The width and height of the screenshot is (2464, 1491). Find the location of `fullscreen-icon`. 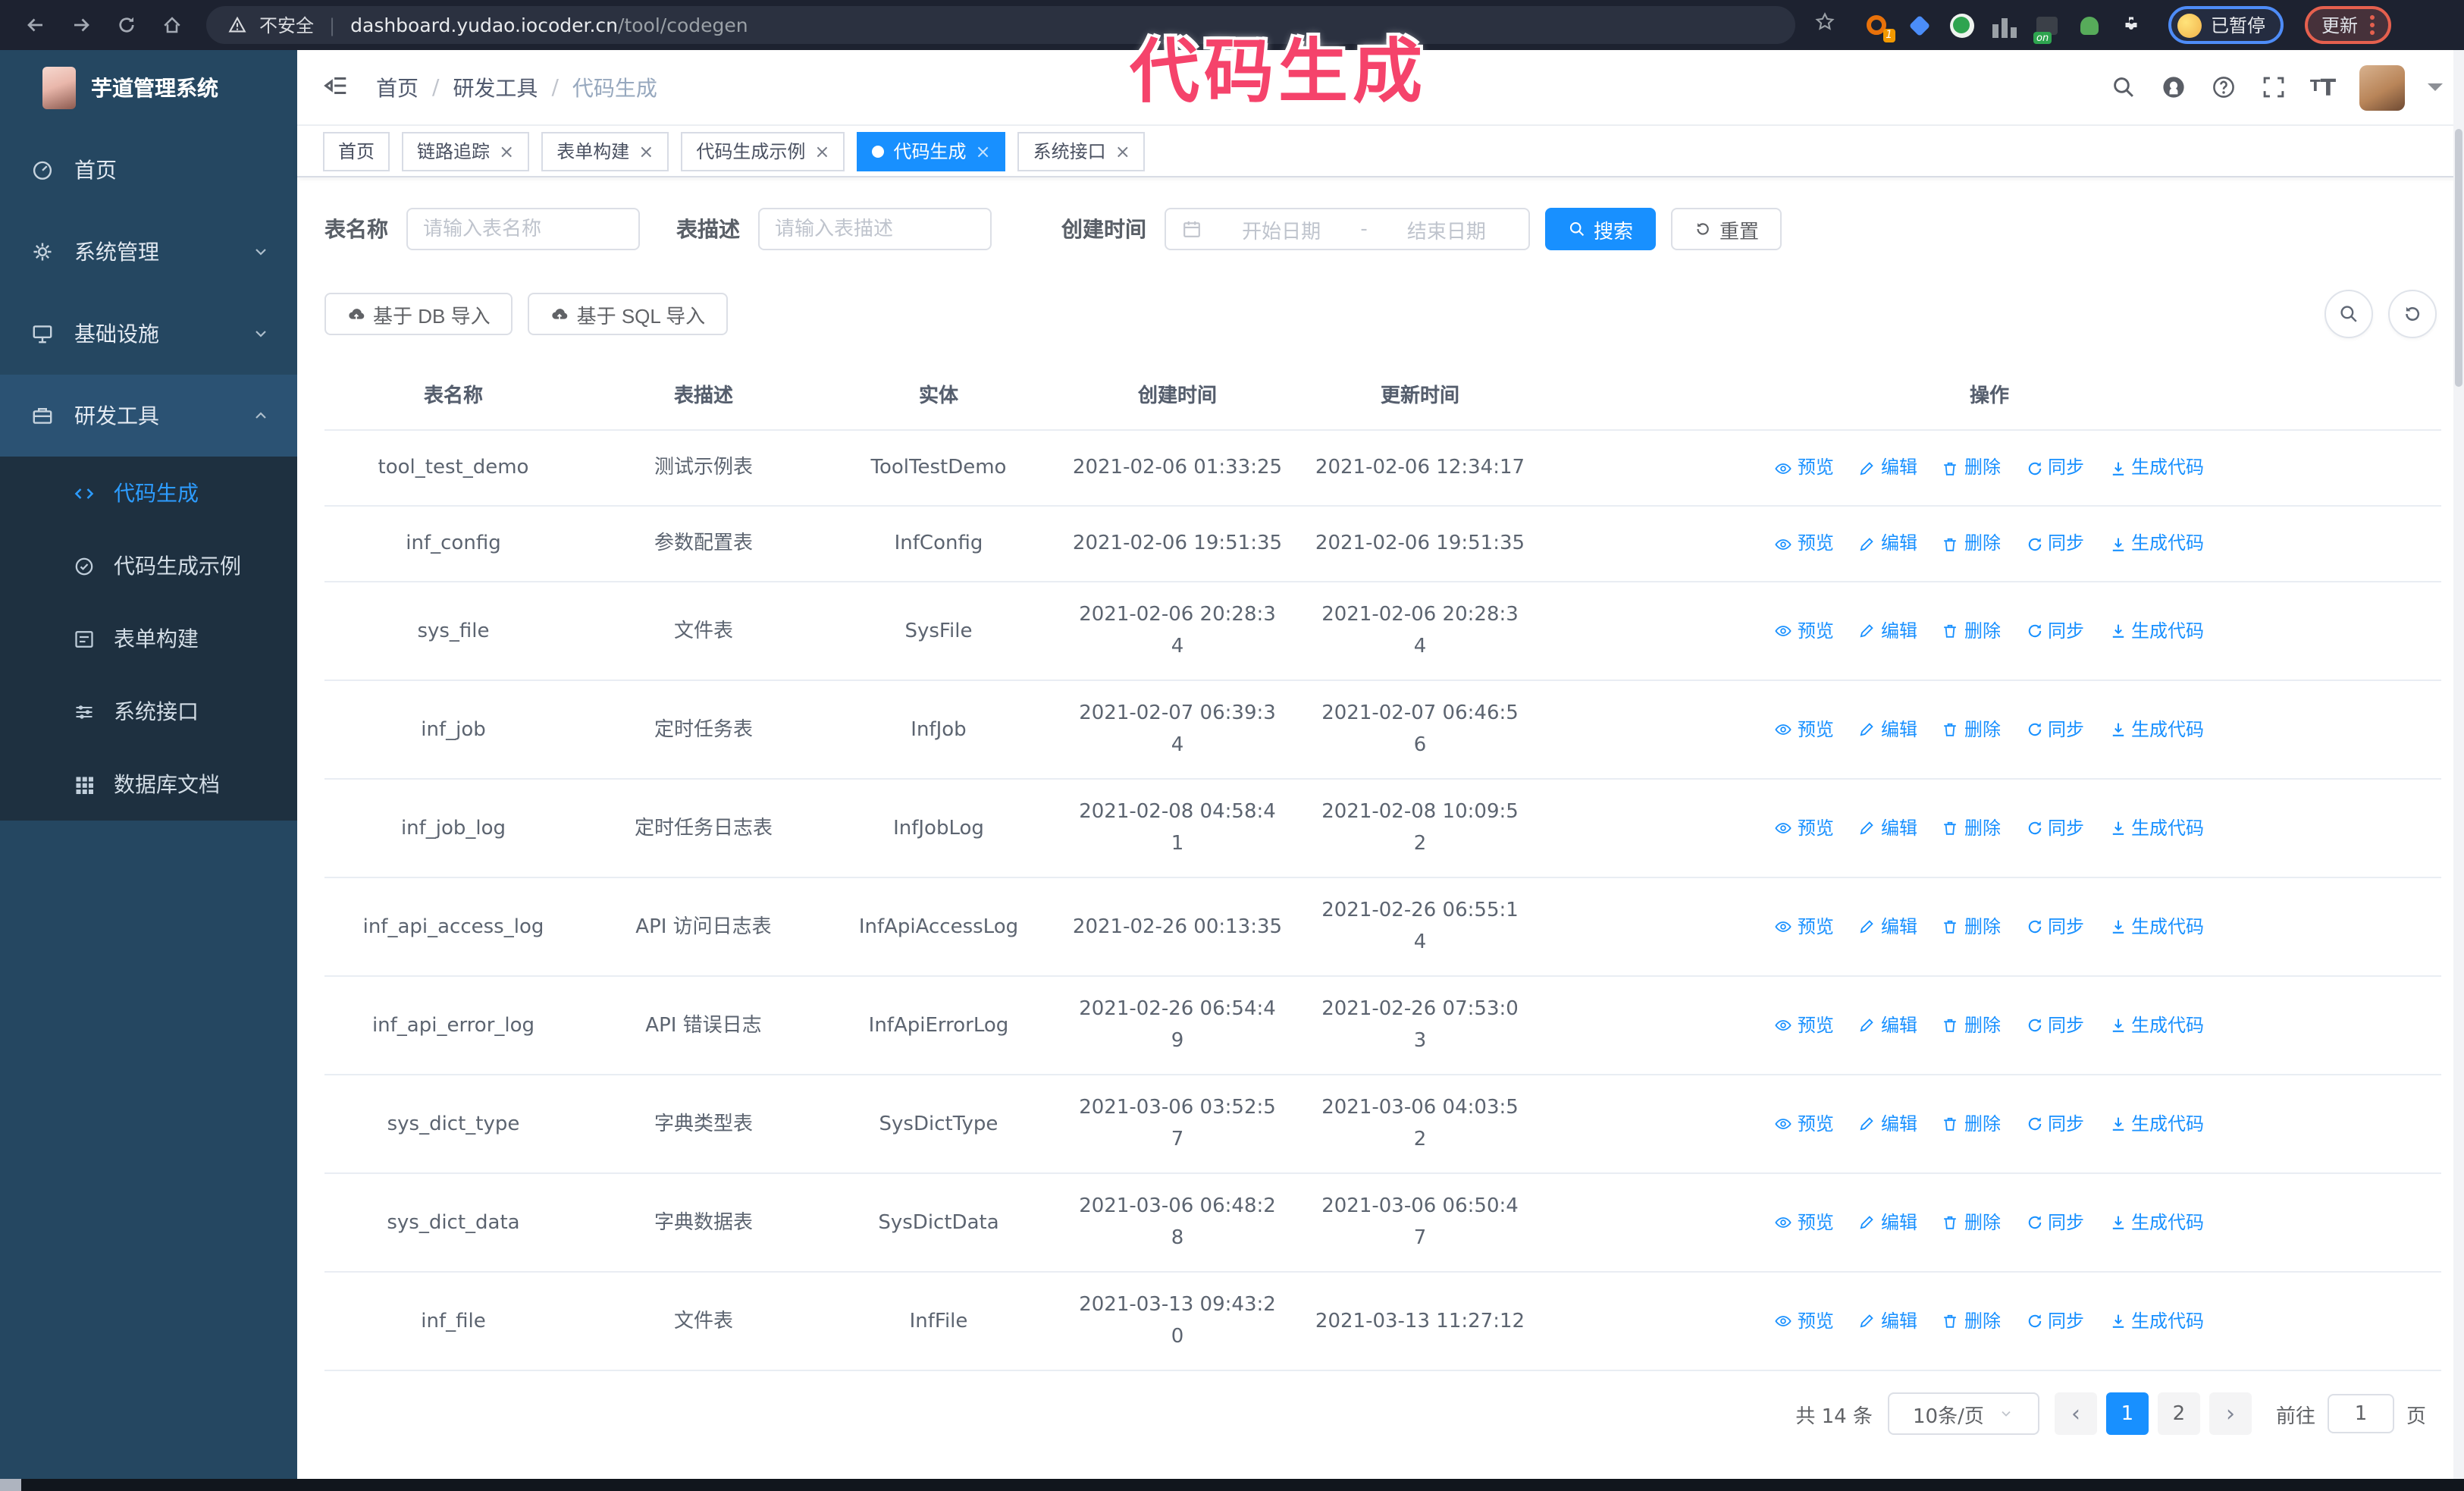

fullscreen-icon is located at coordinates (2273, 87).